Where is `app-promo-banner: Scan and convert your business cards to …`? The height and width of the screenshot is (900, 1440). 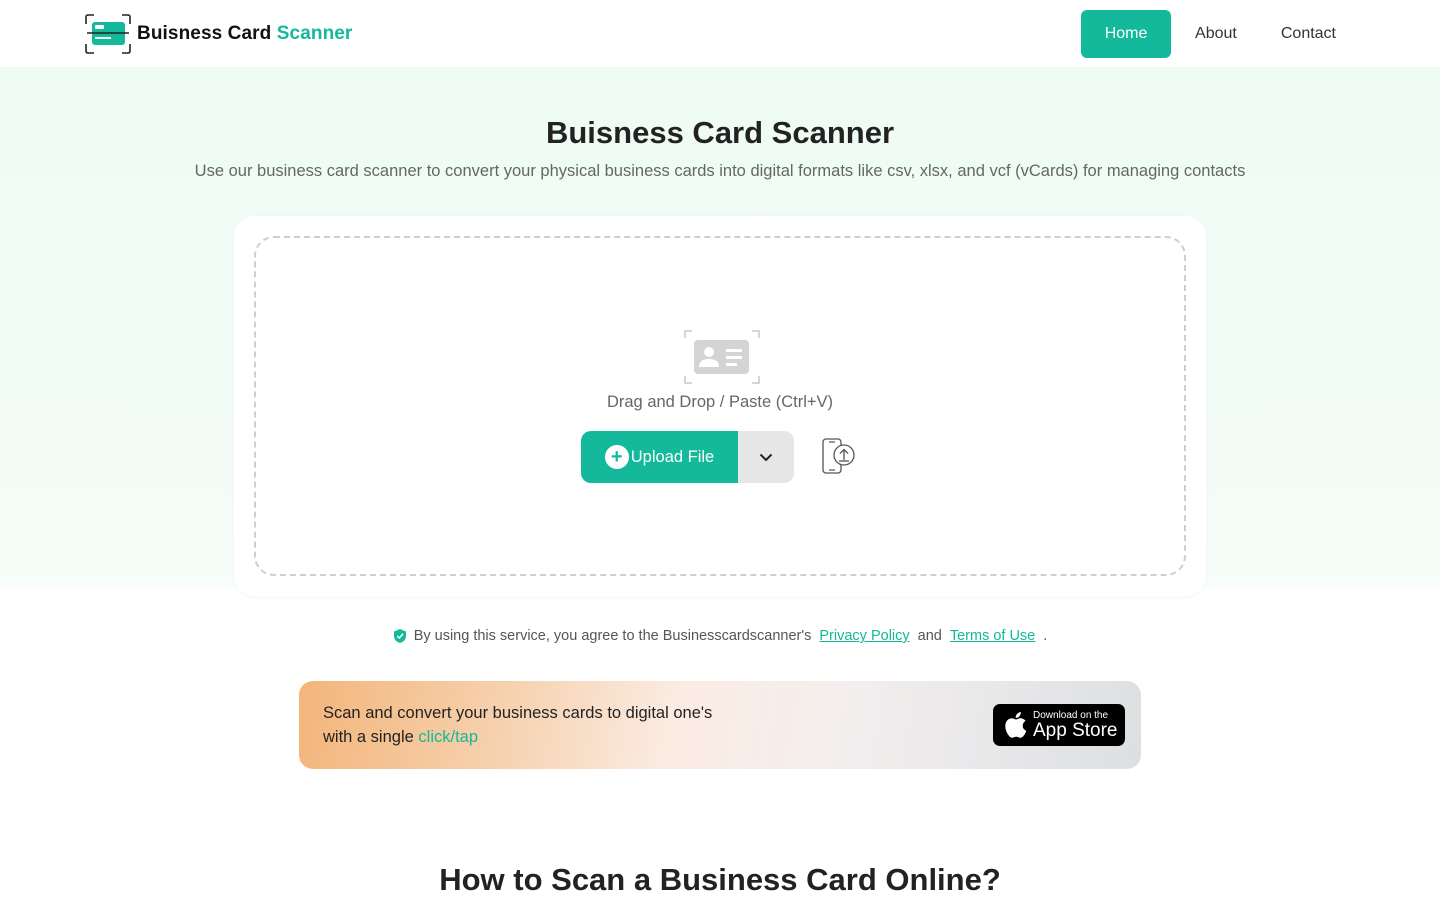
app-promo-banner: Scan and convert your business cards to … is located at coordinates (720, 725).